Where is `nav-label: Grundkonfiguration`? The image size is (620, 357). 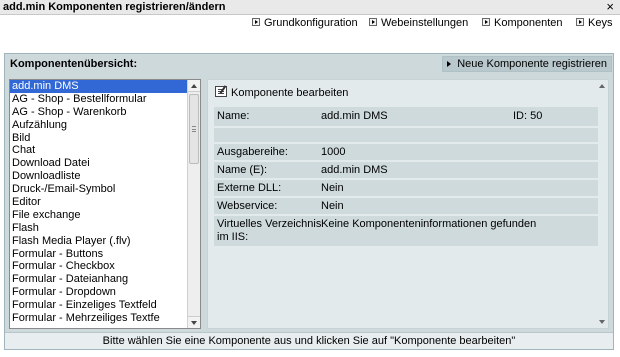 nav-label: Grundkonfiguration is located at coordinates (311, 23).